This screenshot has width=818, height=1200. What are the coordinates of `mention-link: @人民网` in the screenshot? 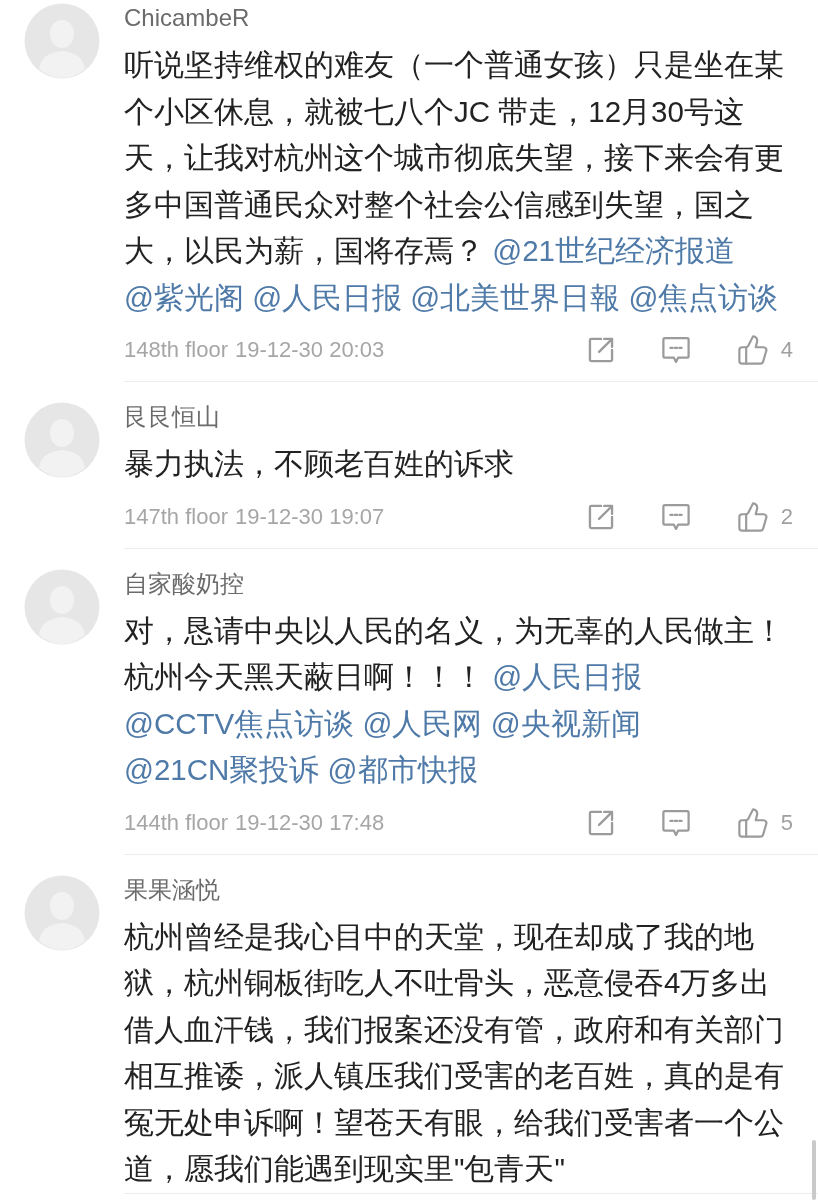 It's located at (422, 723).